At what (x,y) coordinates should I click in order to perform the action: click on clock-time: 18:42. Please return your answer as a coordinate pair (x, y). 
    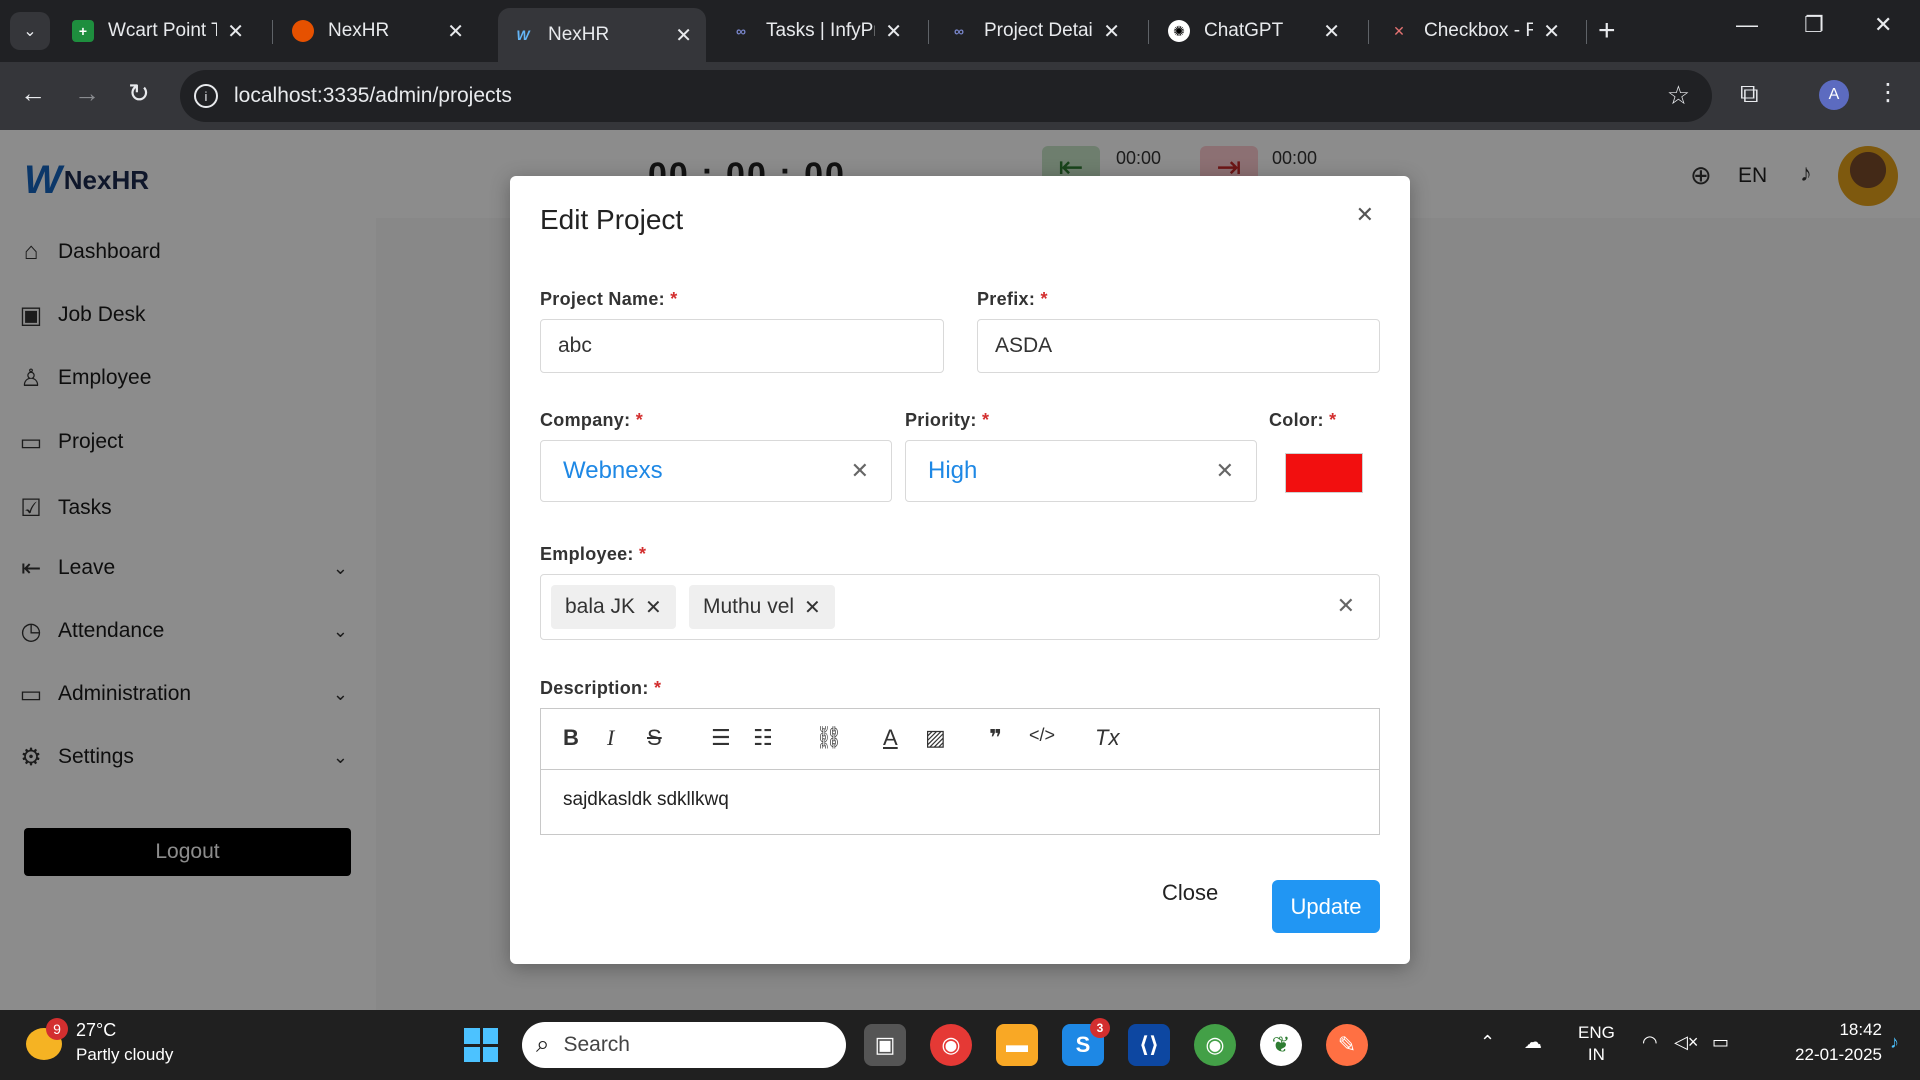
    Looking at the image, I should click on (1847, 1030).